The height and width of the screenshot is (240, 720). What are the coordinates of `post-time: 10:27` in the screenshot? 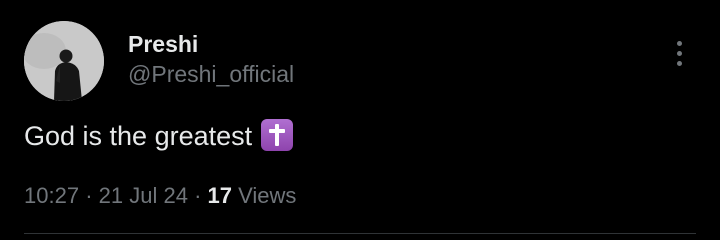 It's located at (51, 195).